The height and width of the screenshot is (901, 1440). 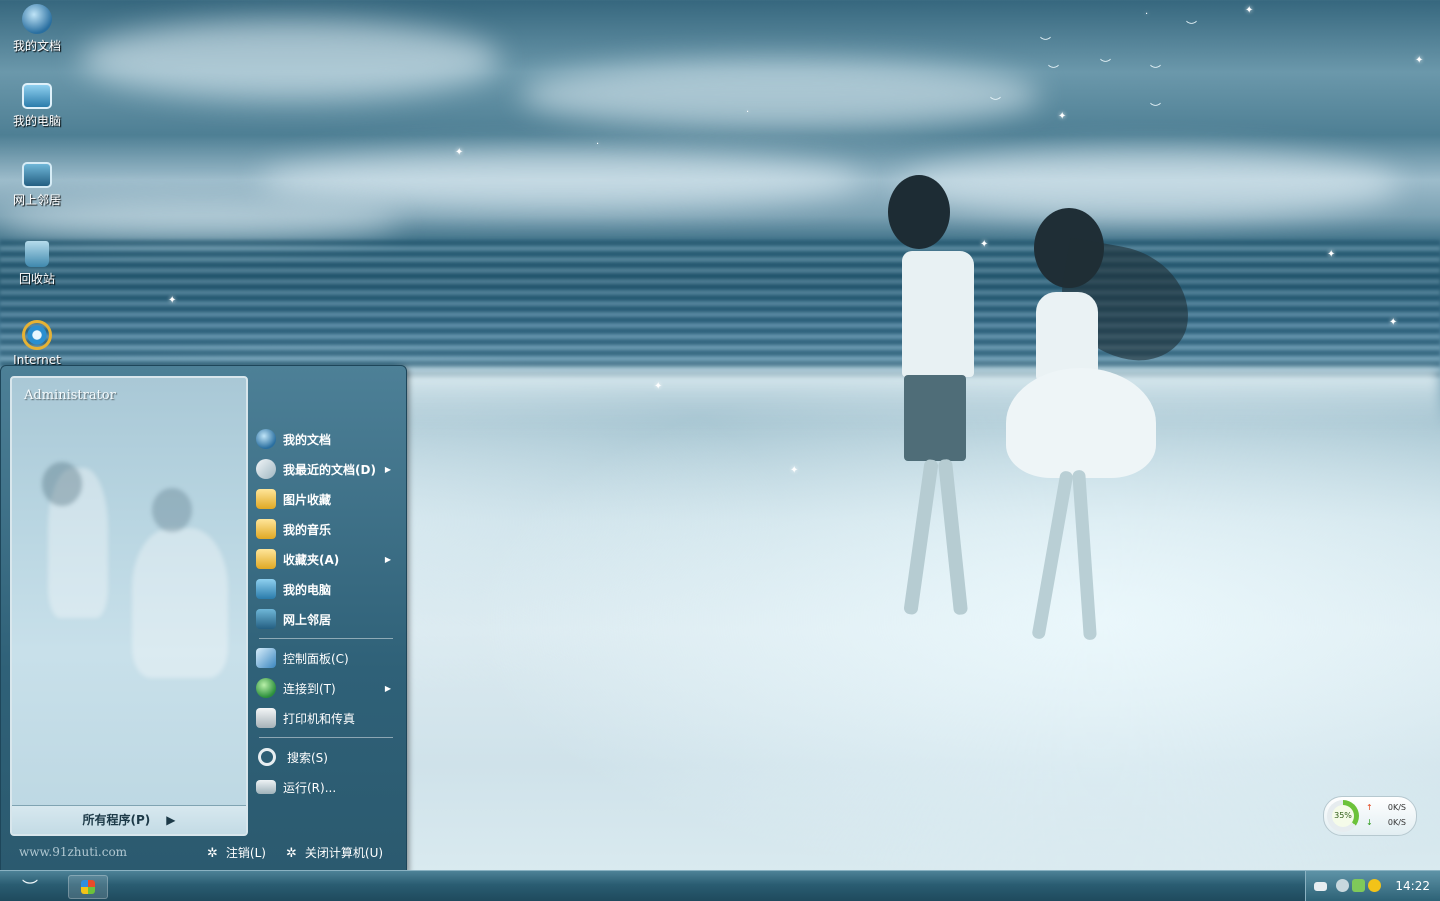 What do you see at coordinates (266, 658) in the screenshot?
I see `control-panel-icon` at bounding box center [266, 658].